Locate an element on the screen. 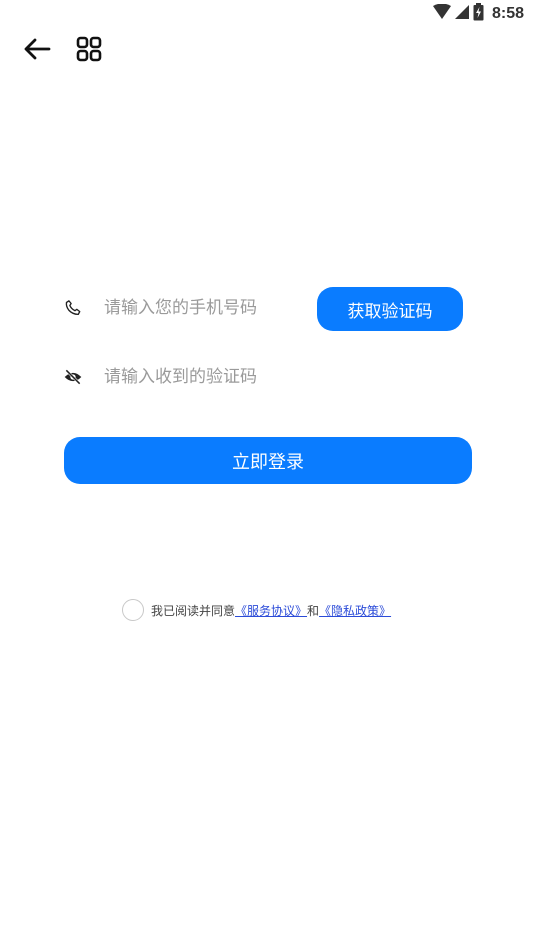 The image size is (534, 950). cell-signal-icon is located at coordinates (462, 14).